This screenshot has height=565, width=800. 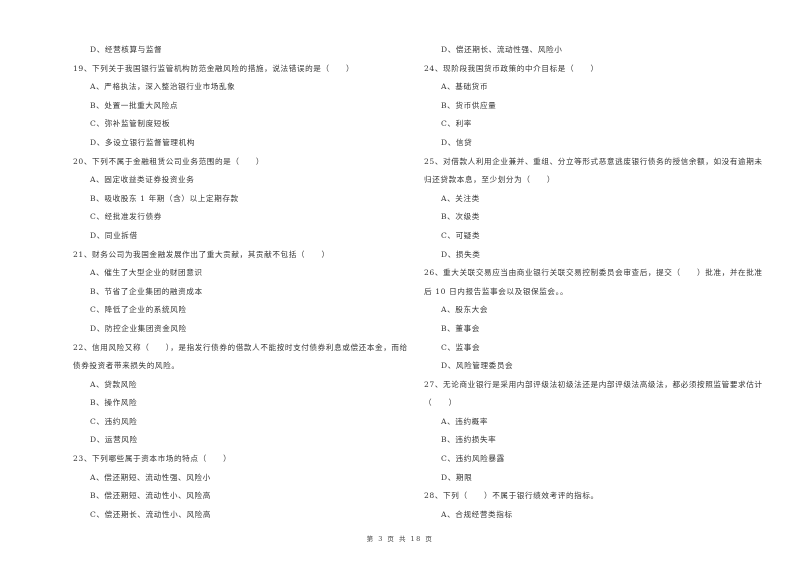 I want to click on answer-option: D、同业拆借, so click(x=114, y=235).